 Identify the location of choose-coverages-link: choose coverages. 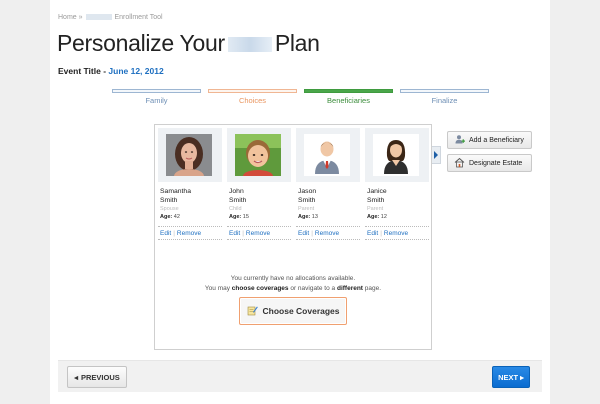
(260, 288).